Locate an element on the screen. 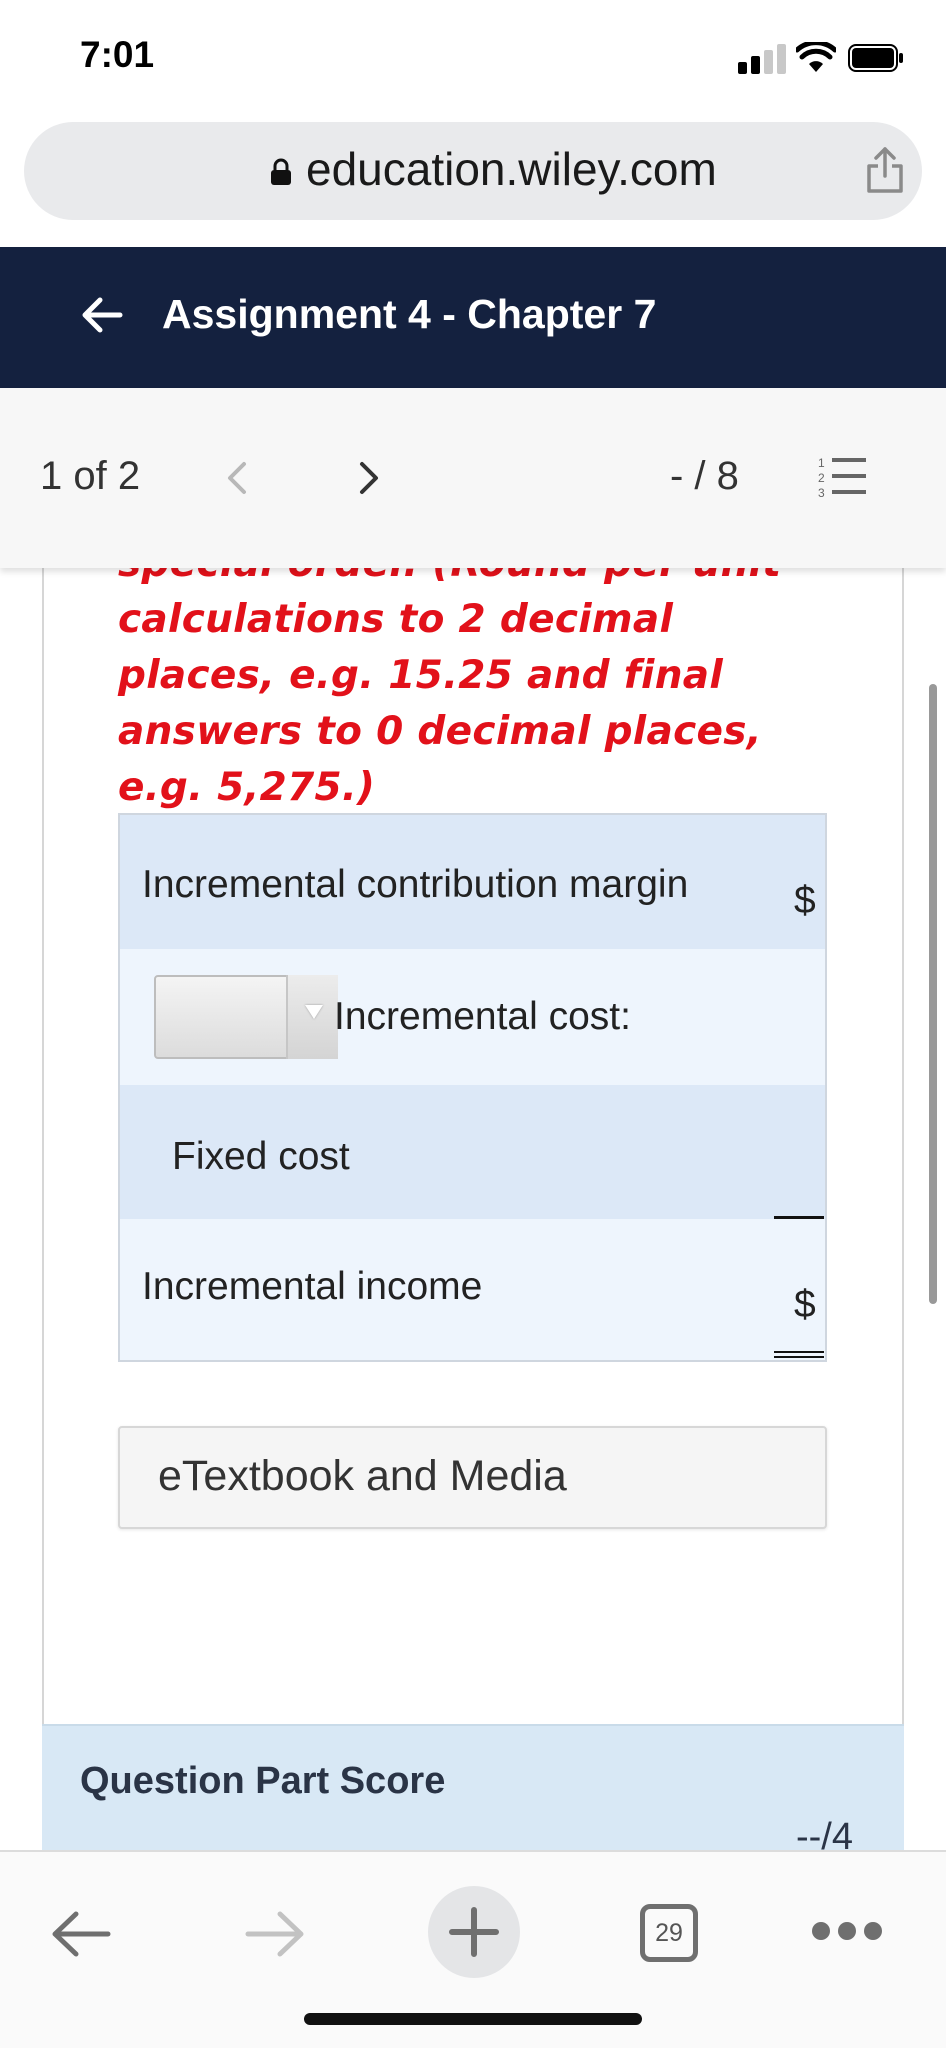 The width and height of the screenshot is (946, 2048). browser-back-icon is located at coordinates (81, 1934).